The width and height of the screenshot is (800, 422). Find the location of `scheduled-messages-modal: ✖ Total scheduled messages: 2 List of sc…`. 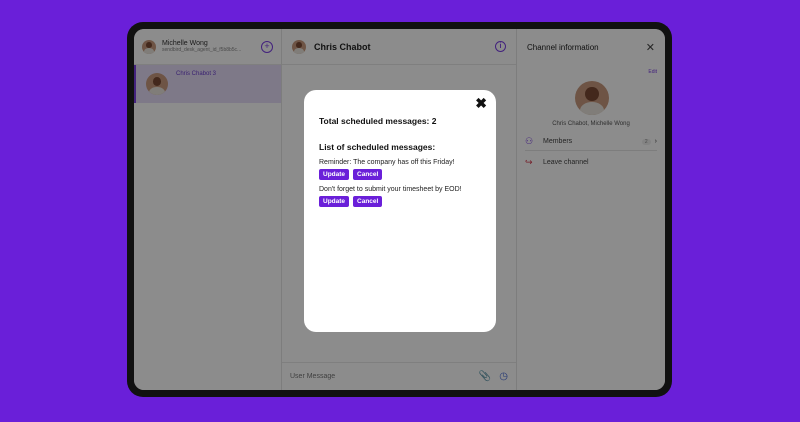

scheduled-messages-modal: ✖ Total scheduled messages: 2 List of sc… is located at coordinates (400, 211).